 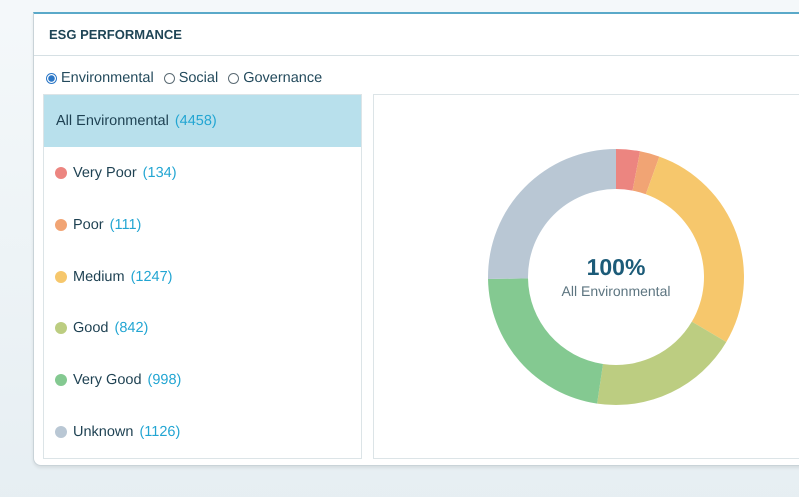 What do you see at coordinates (131, 328) in the screenshot?
I see `category-count: (842)` at bounding box center [131, 328].